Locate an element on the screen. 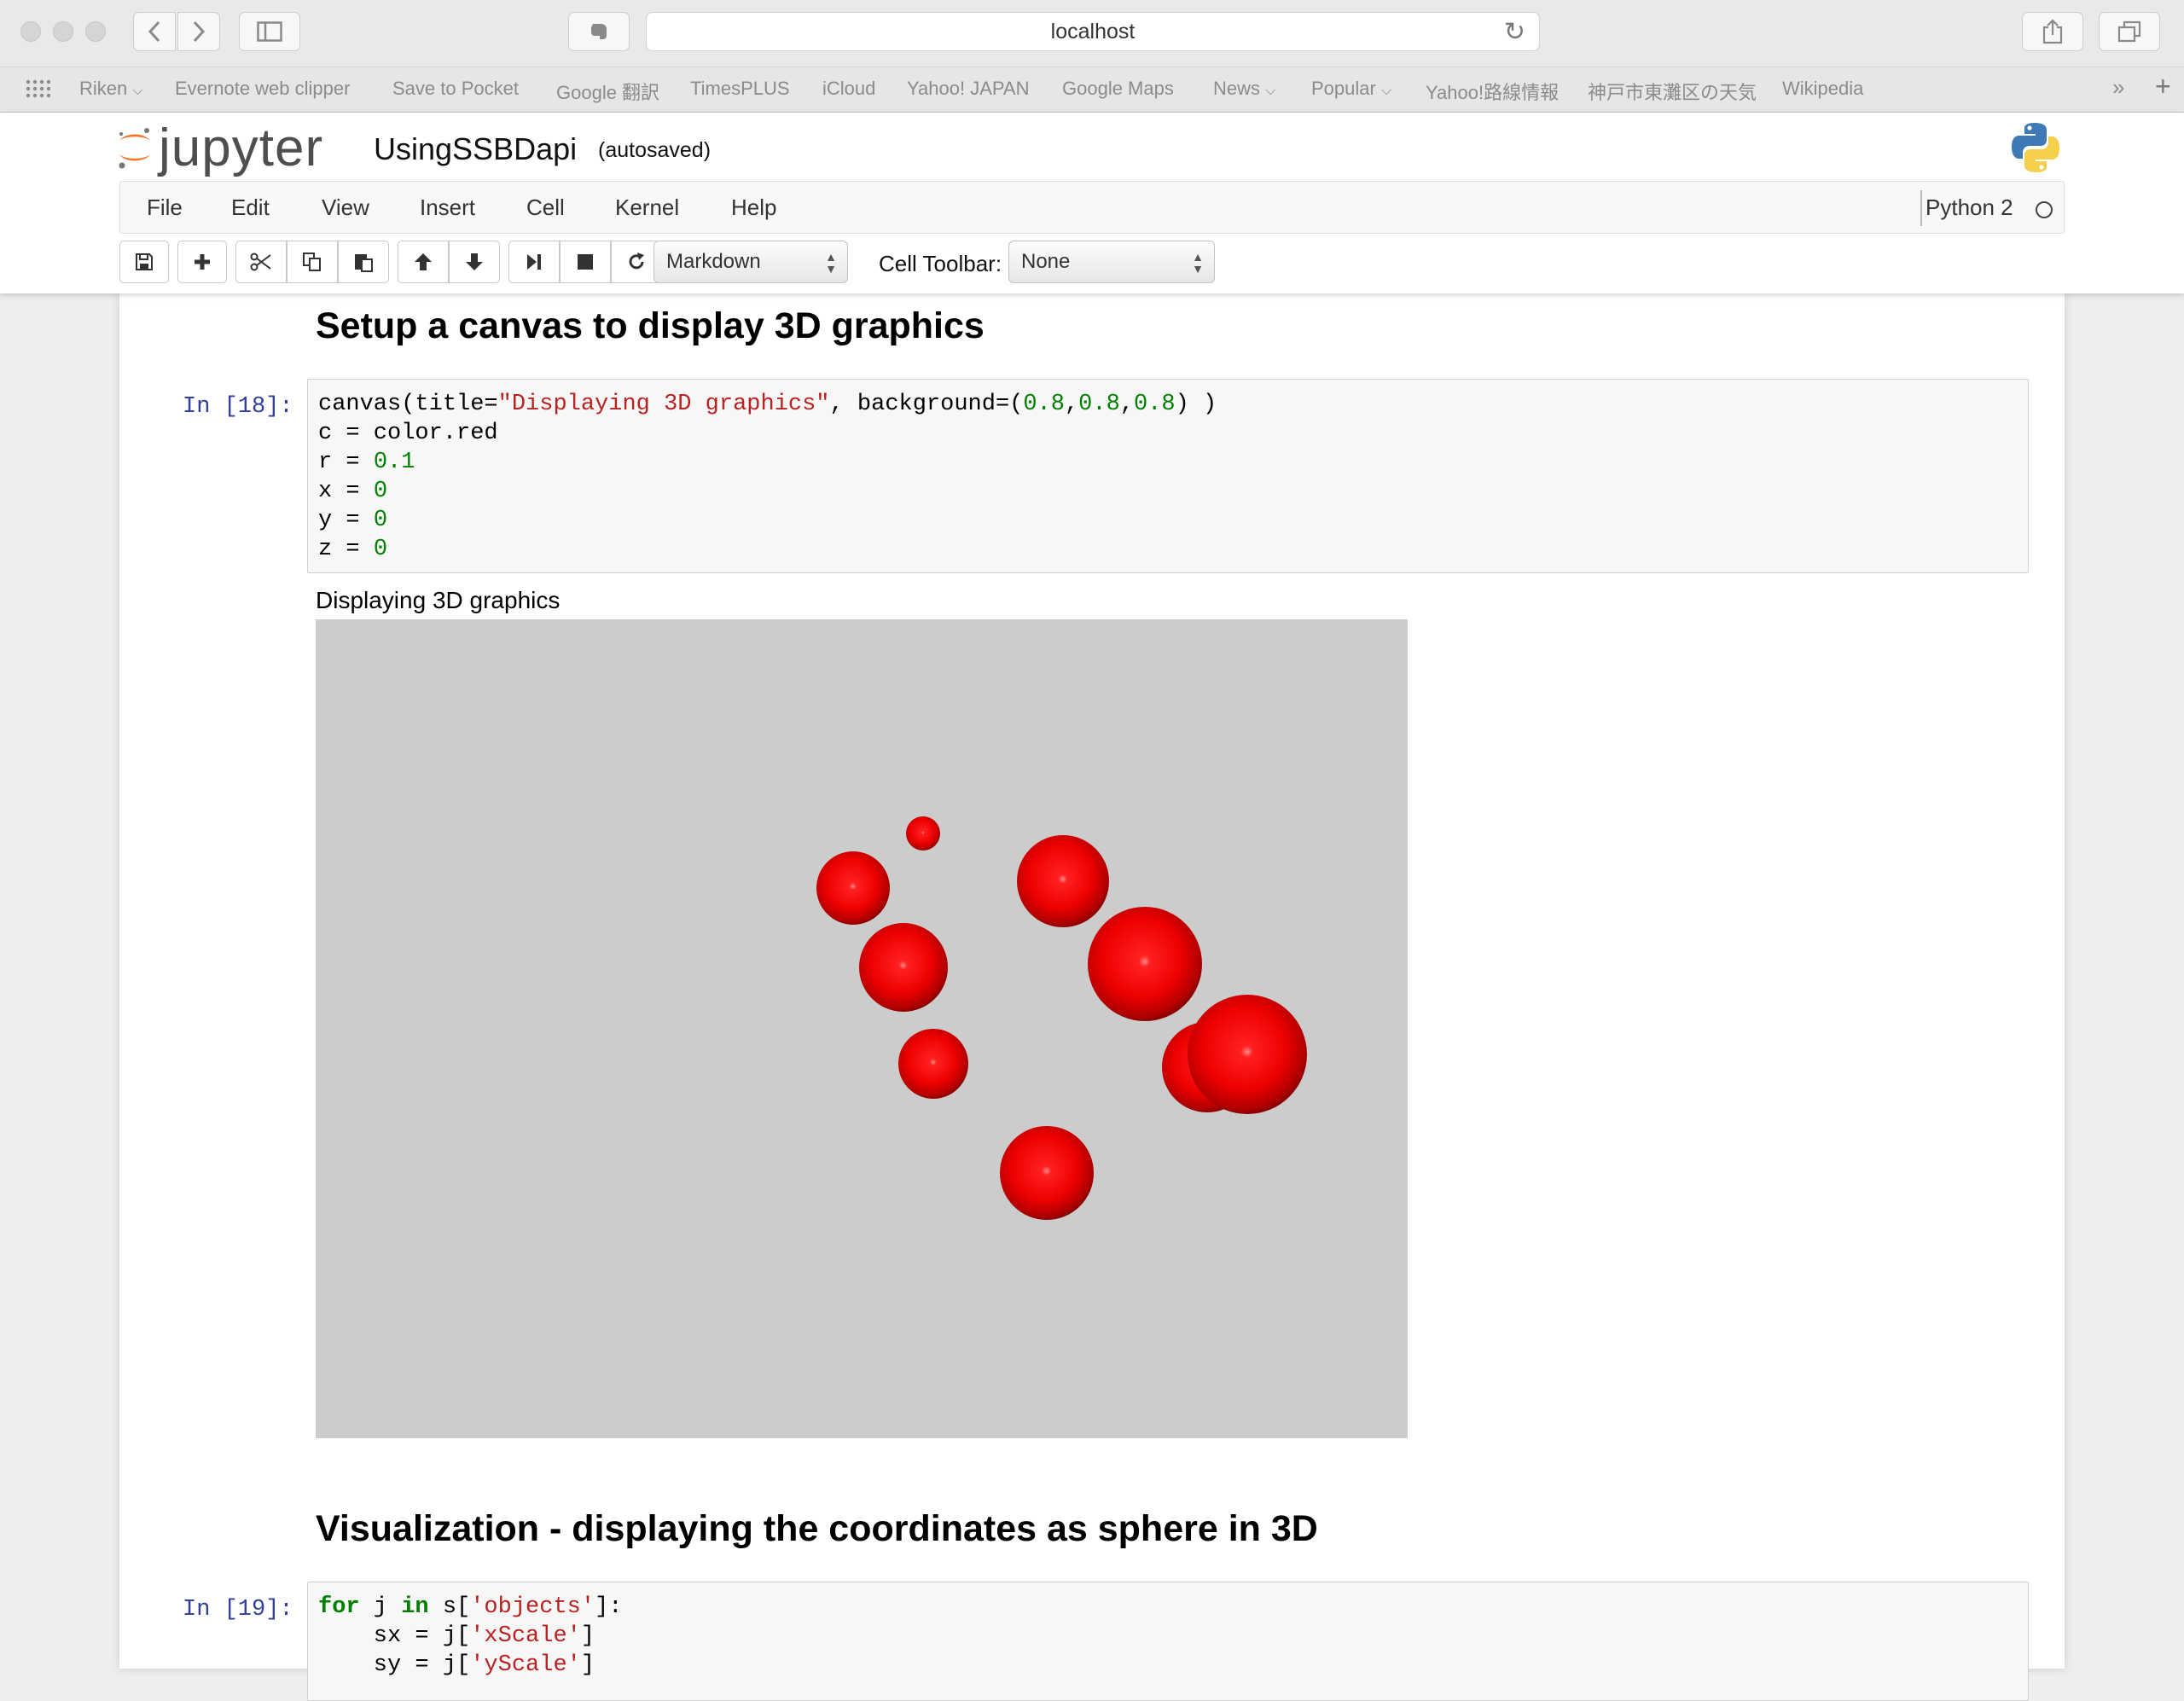  notebook-toolbar: Markdown ▲ ▼ Cell Toolbar: None ▲ ▼ is located at coordinates (1092, 263).